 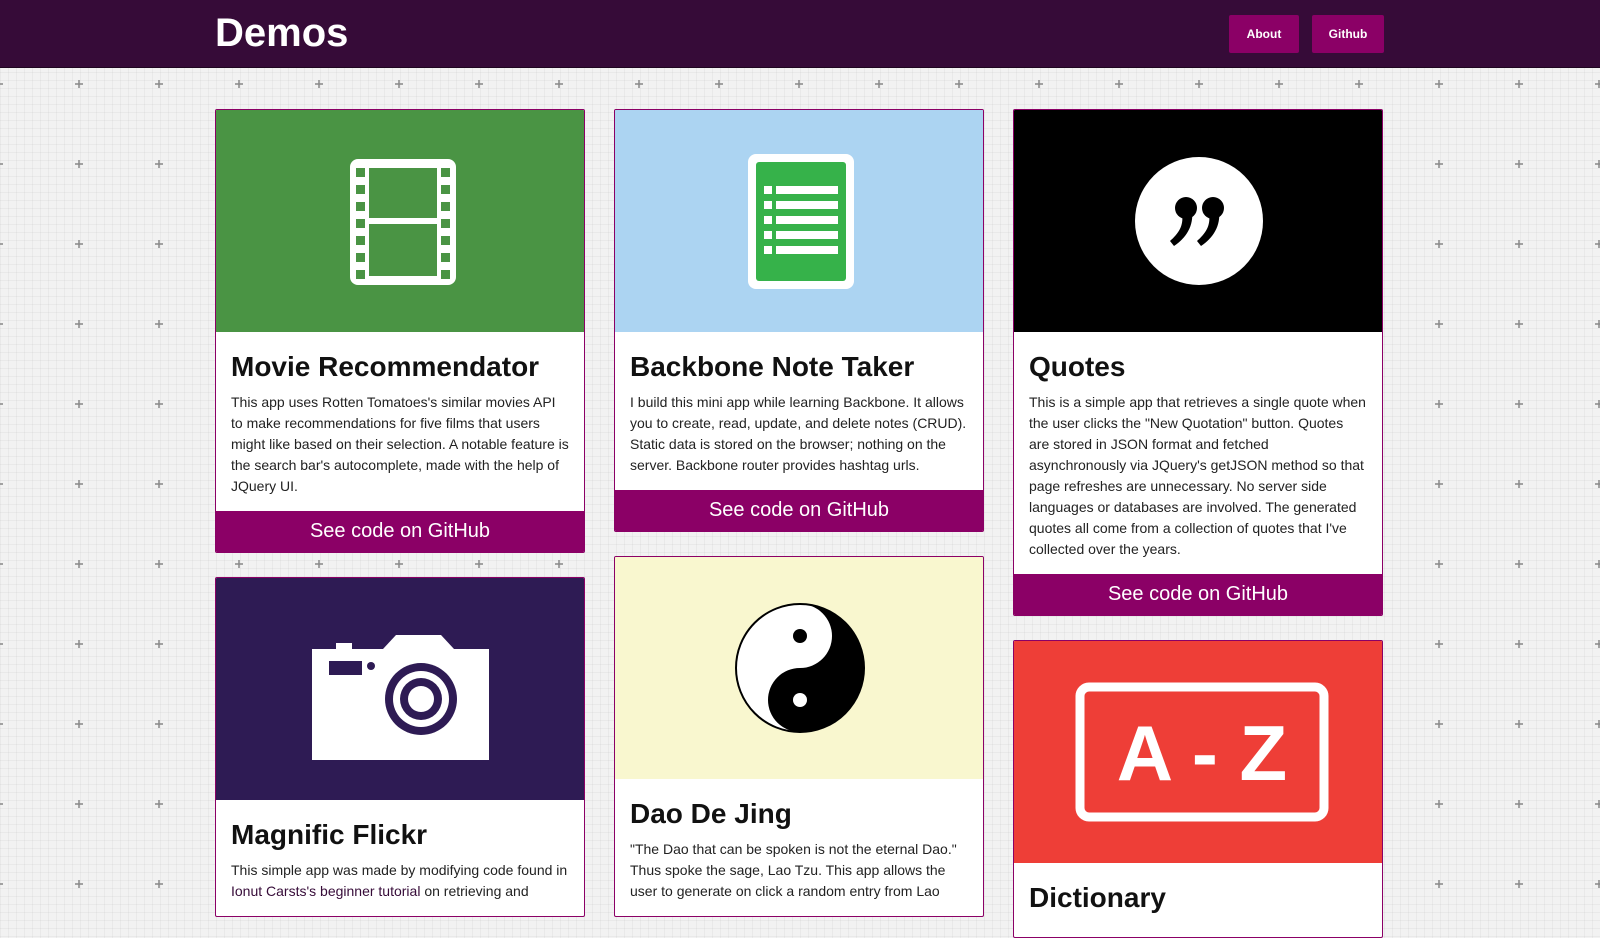 I want to click on github-button: Github, so click(x=1348, y=34).